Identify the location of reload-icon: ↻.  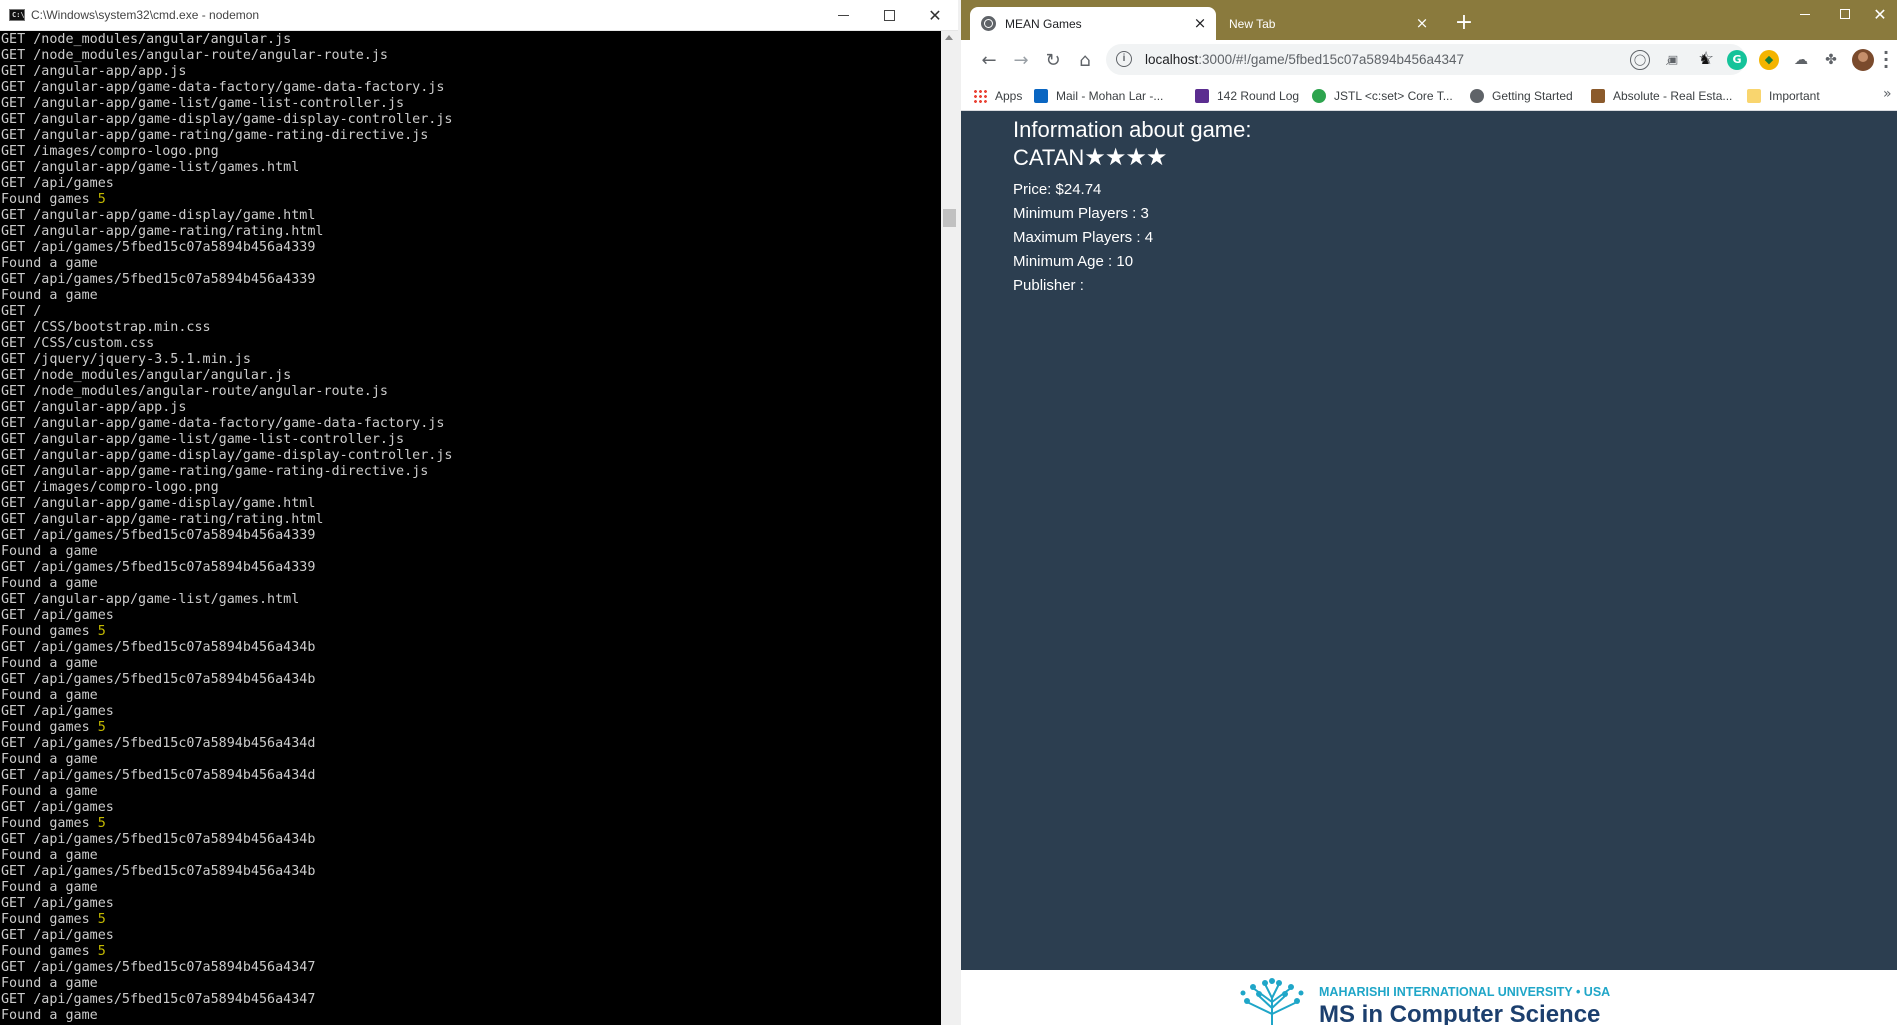
(1053, 60).